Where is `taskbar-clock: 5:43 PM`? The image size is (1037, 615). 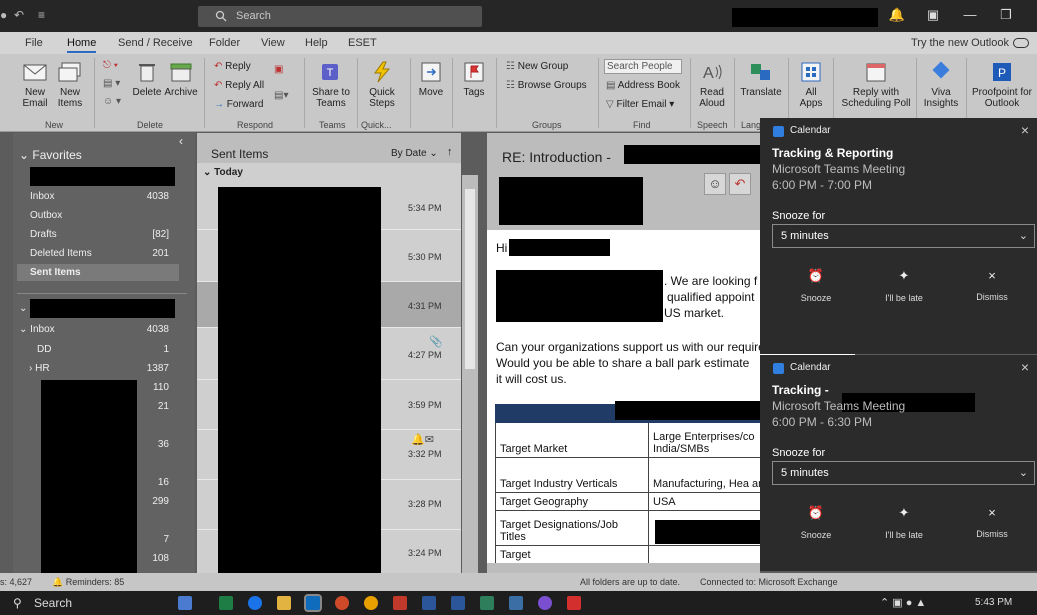 taskbar-clock: 5:43 PM is located at coordinates (993, 602).